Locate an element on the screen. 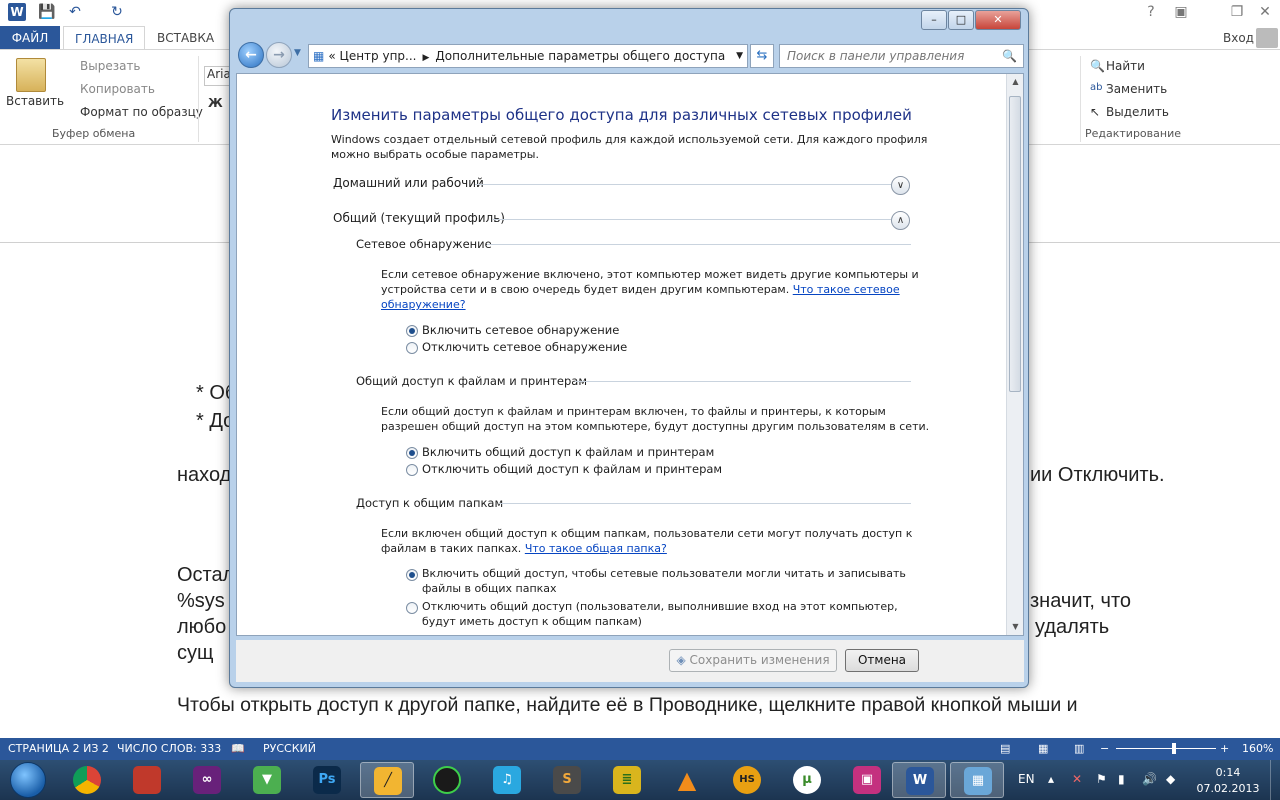 Image resolution: width=1280 pixels, height=800 pixels. taskbar-app: ≣ is located at coordinates (627, 780).